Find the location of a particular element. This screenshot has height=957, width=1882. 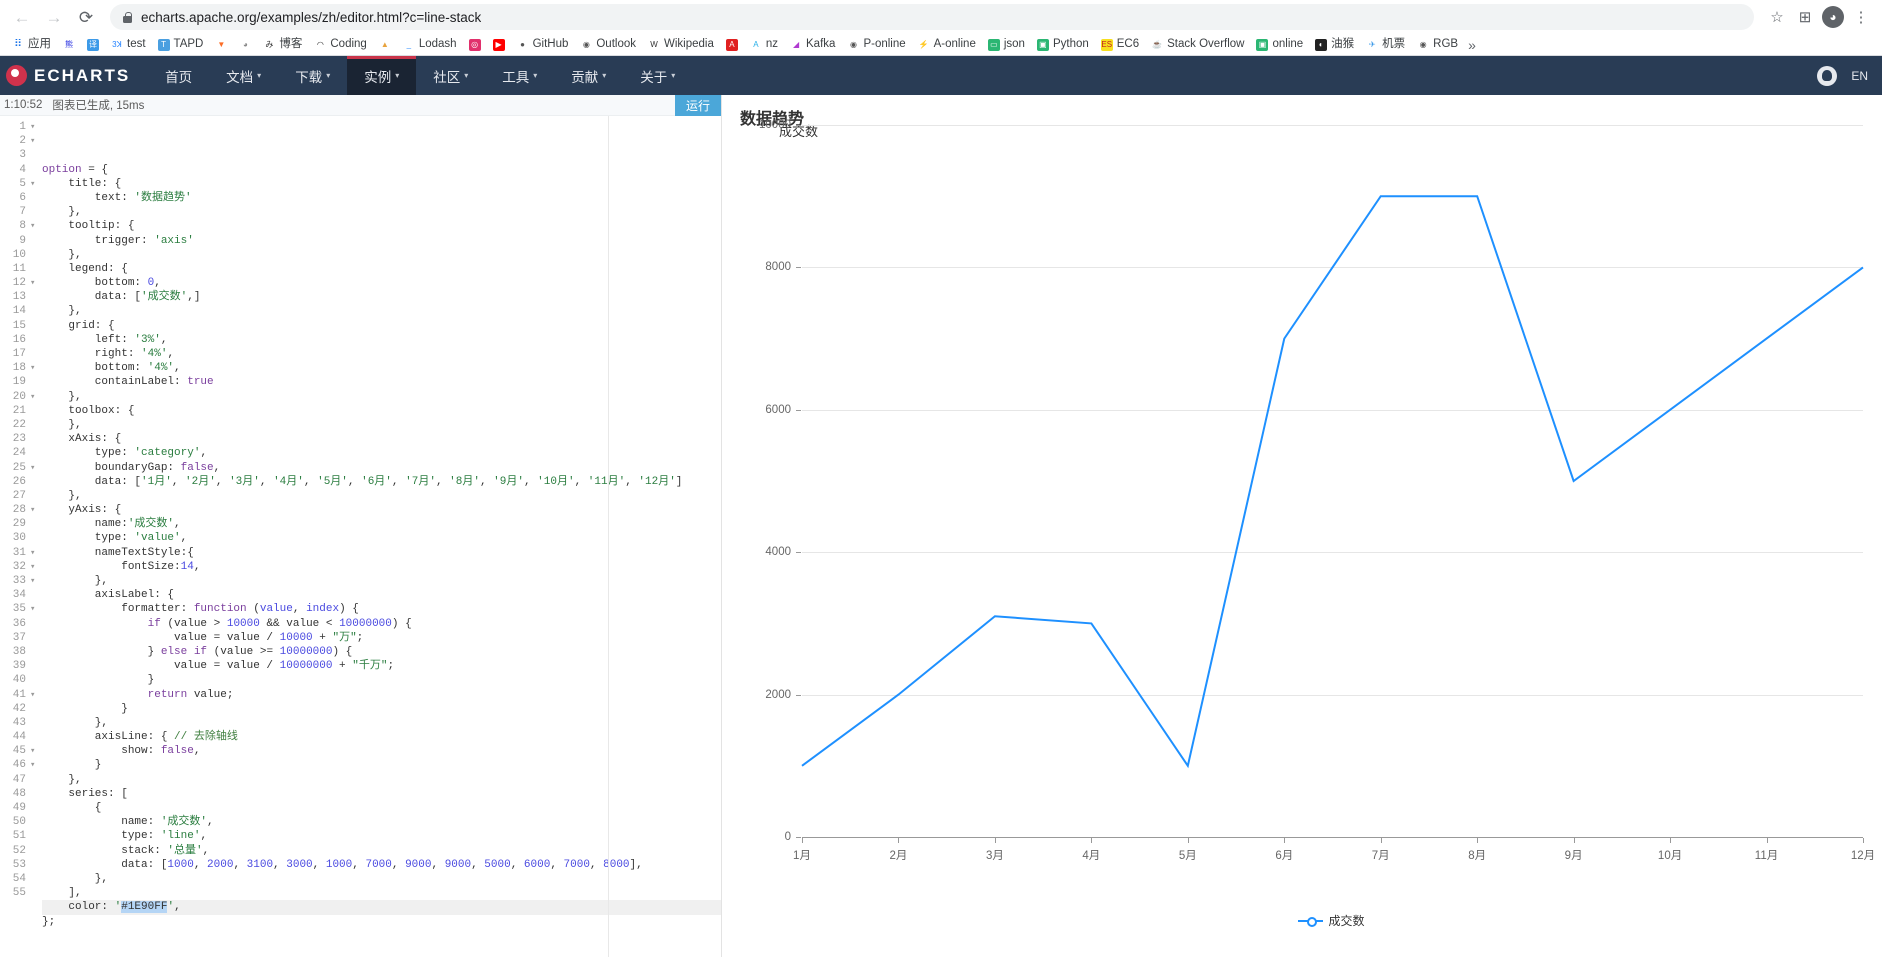

bookmark-item: ✈ 机票 is located at coordinates (1385, 45).